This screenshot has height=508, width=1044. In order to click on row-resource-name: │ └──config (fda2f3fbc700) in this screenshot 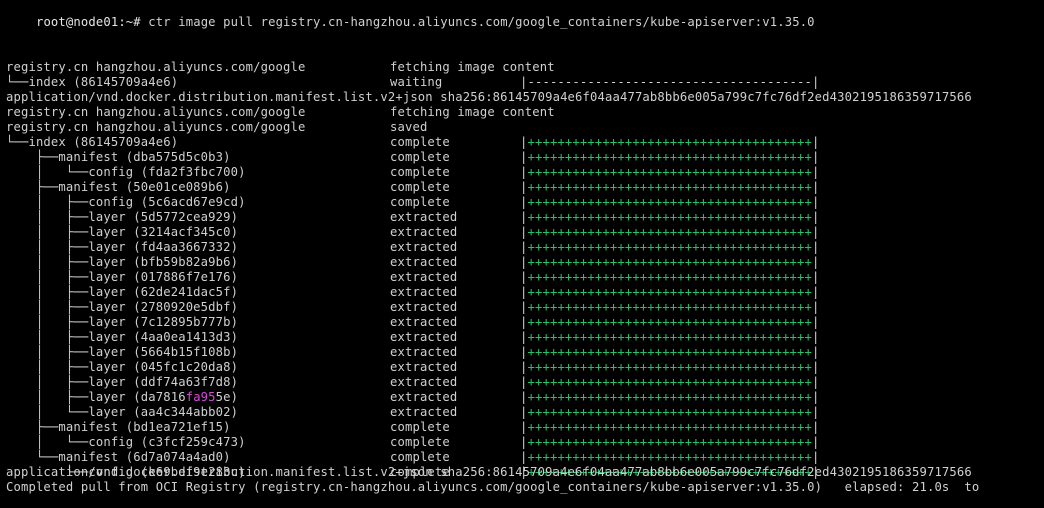, I will do `click(126, 172)`.